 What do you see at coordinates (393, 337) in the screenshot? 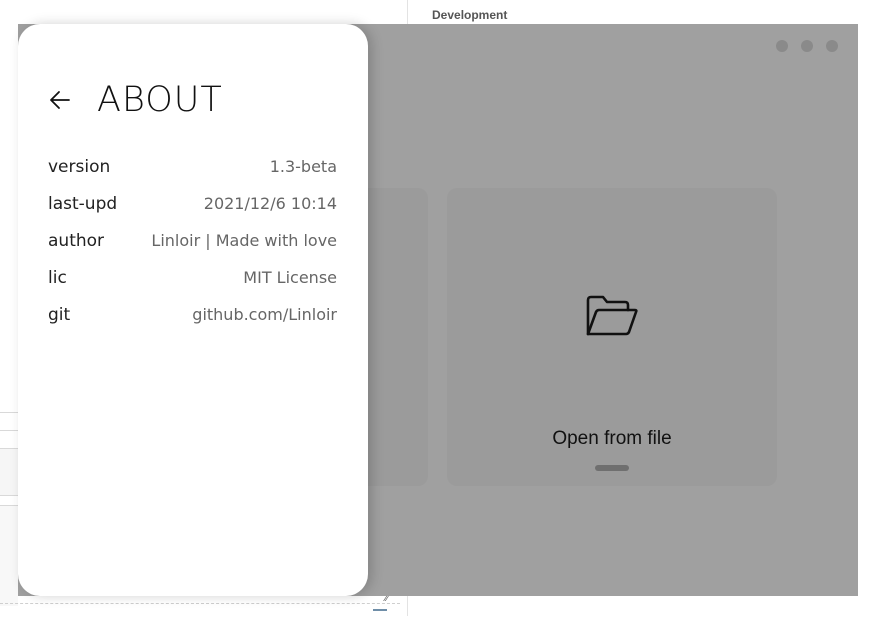
I see `app-card` at bounding box center [393, 337].